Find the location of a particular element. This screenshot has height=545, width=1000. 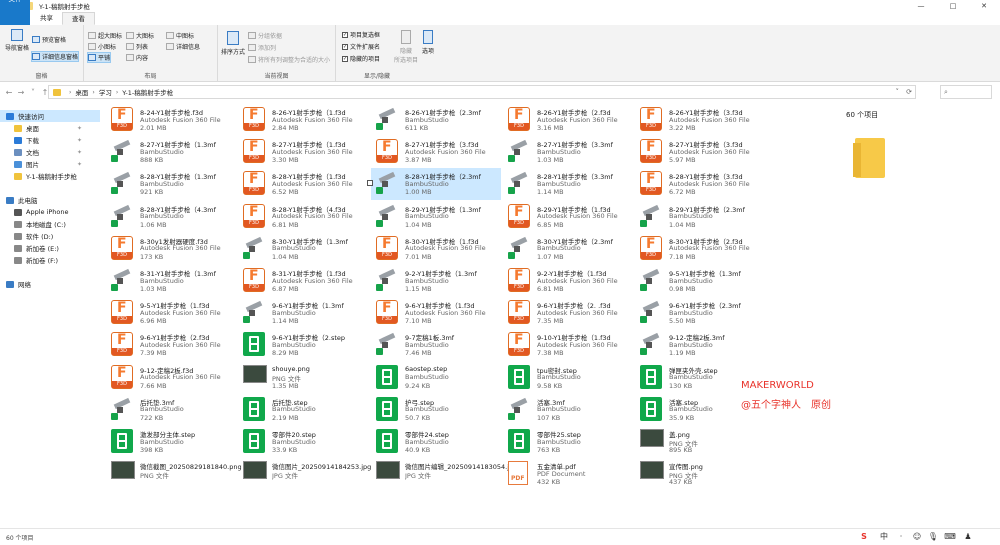

skin-icon: ♟ is located at coordinates (968, 537).